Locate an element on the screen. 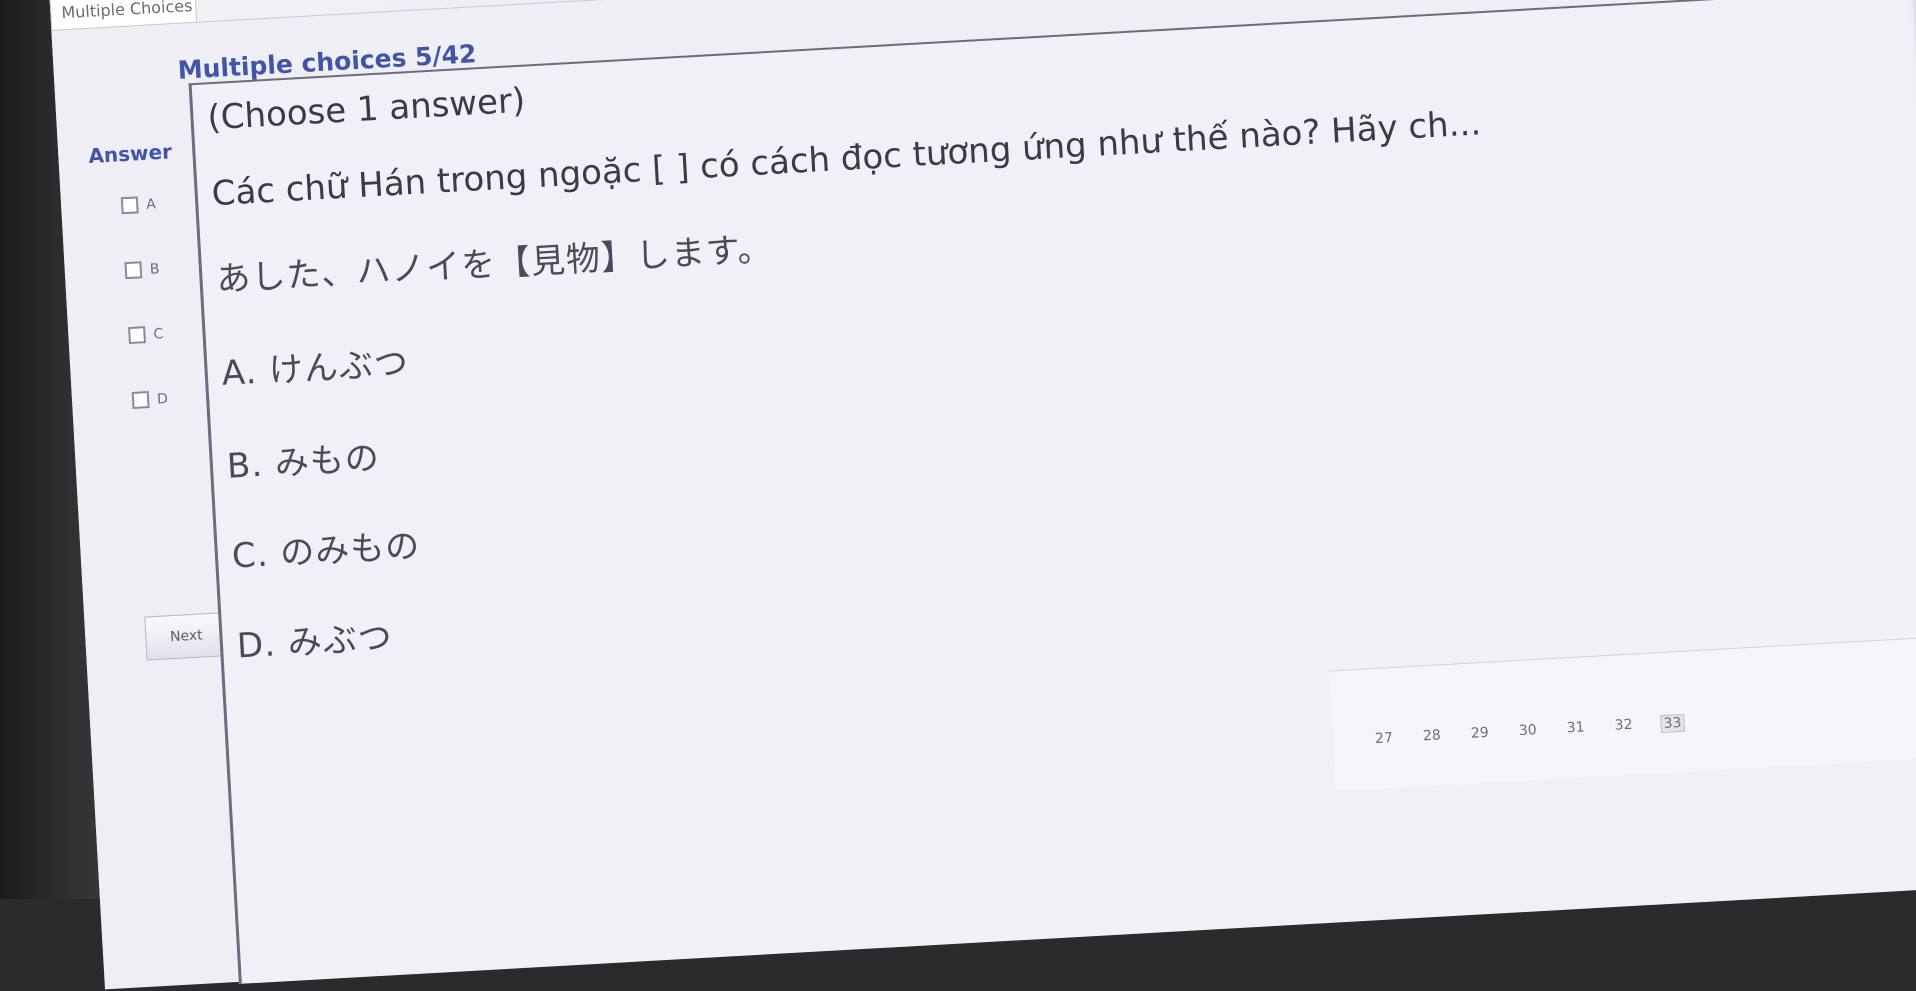  answer-option-d: D is located at coordinates (150, 399).